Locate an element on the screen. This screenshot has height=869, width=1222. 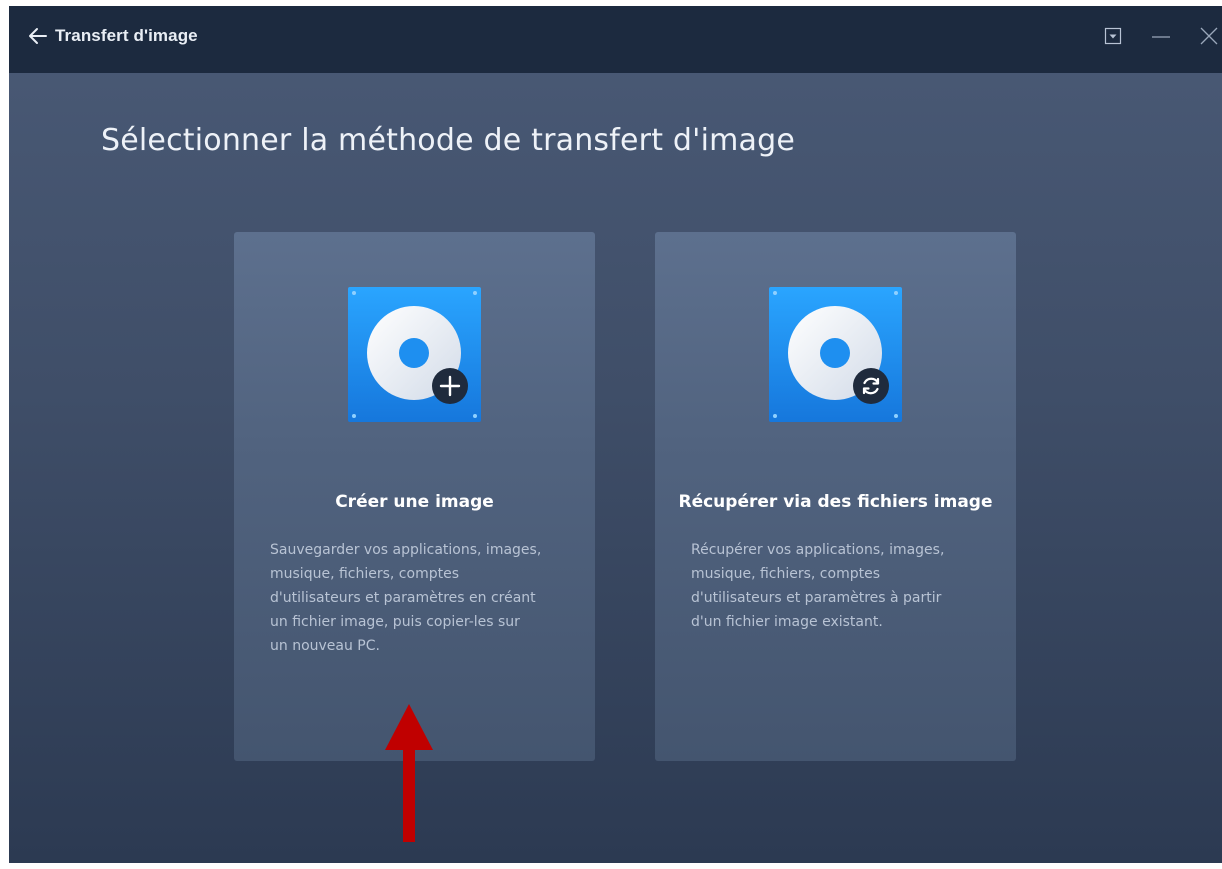
menu-dropdown-button is located at coordinates (1113, 36).